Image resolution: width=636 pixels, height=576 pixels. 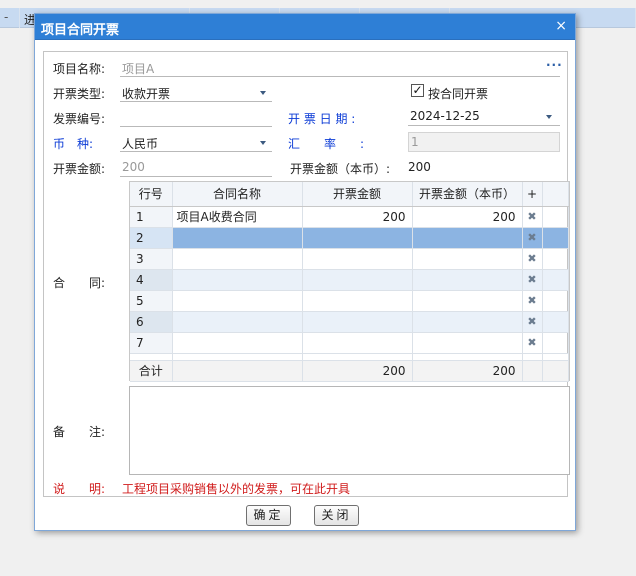 I want to click on total-row: 合计 200 200, so click(x=349, y=370).